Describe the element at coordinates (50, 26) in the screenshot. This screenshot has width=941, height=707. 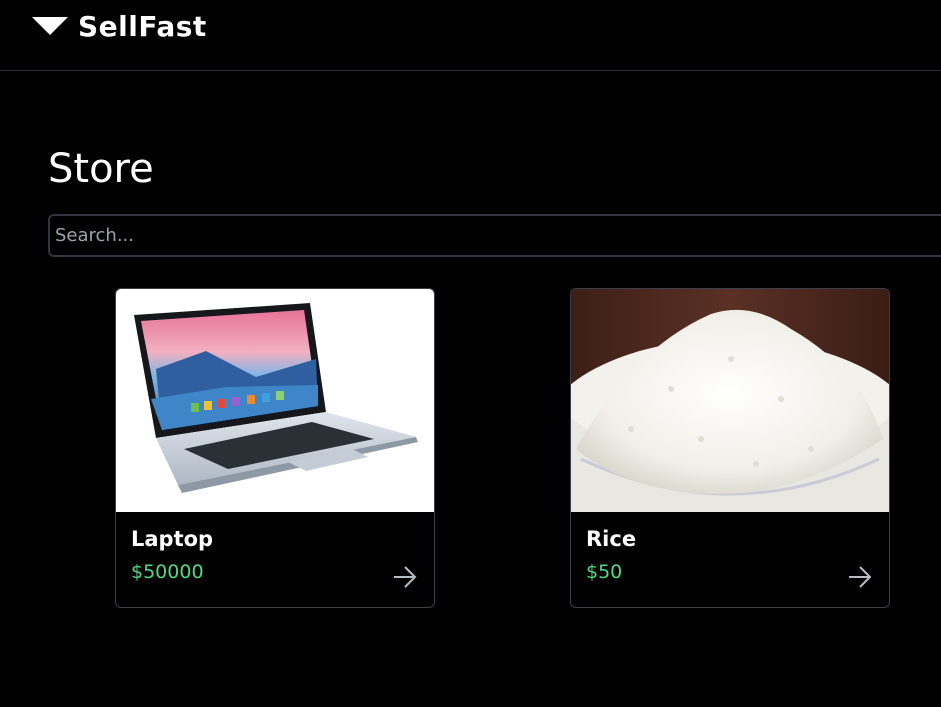
I see `triangle-down-icon` at that location.